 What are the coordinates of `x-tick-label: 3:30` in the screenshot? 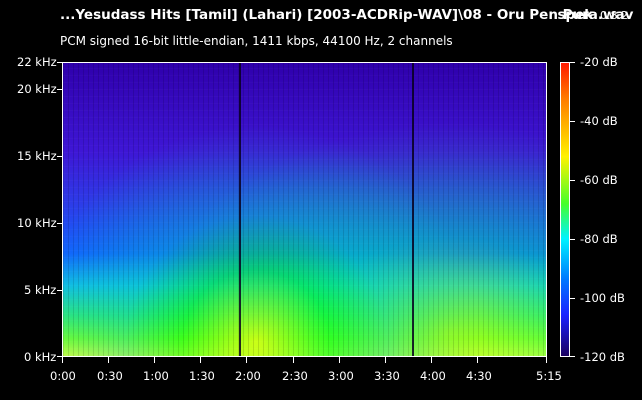 It's located at (387, 376).